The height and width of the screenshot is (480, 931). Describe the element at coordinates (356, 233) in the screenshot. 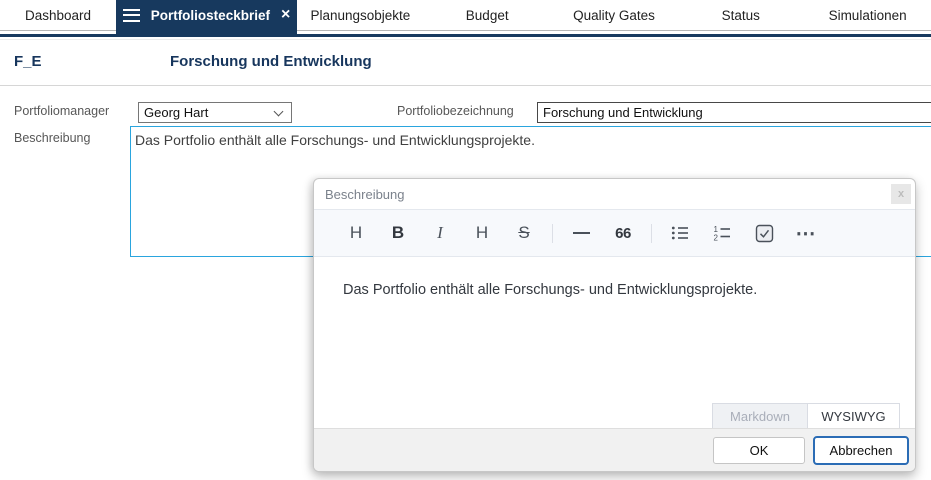

I see `heading-icon: H` at that location.